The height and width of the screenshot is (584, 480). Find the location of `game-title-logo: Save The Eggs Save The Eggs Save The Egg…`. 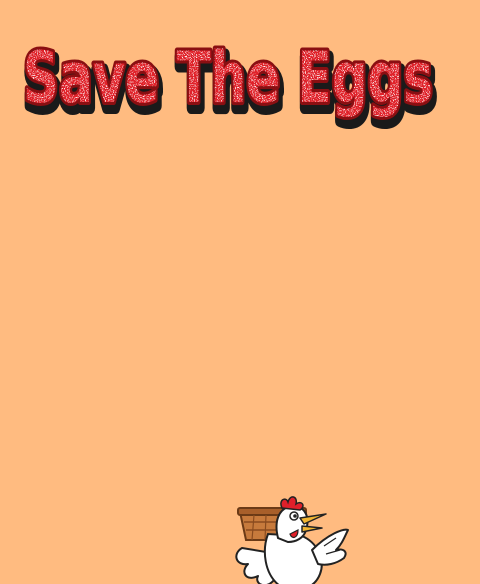

game-title-logo: Save The Eggs Save The Eggs Save The Egg… is located at coordinates (230, 82).